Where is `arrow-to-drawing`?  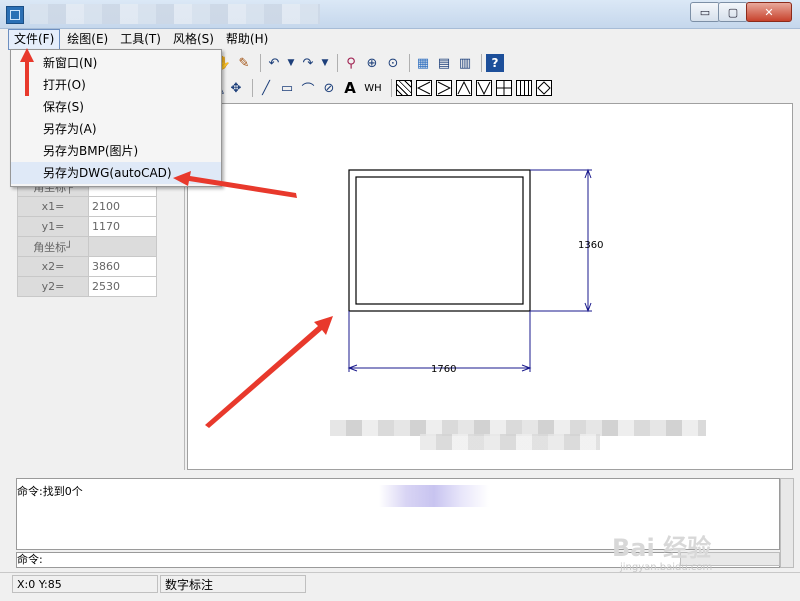
arrow-to-drawing is located at coordinates (269, 372).